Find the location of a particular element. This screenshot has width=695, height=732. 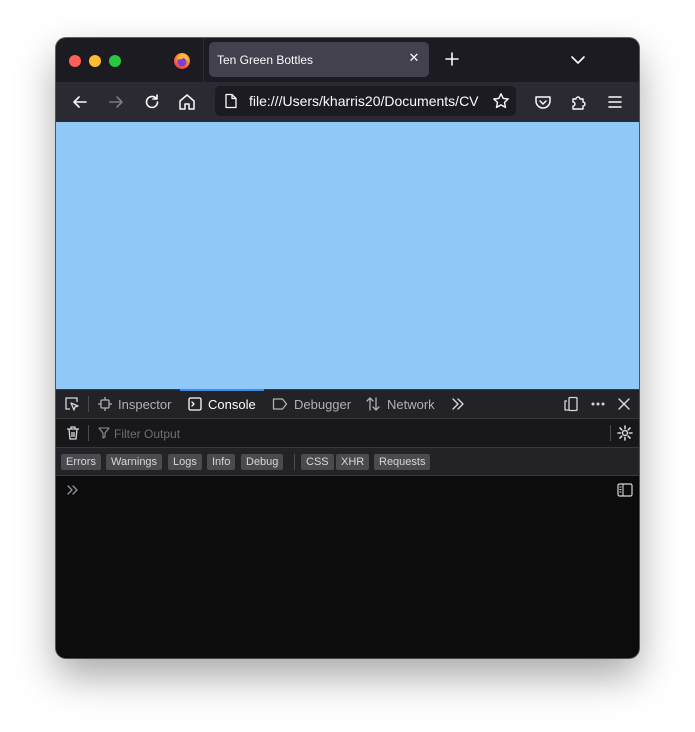

tab-network: Network is located at coordinates (400, 404).